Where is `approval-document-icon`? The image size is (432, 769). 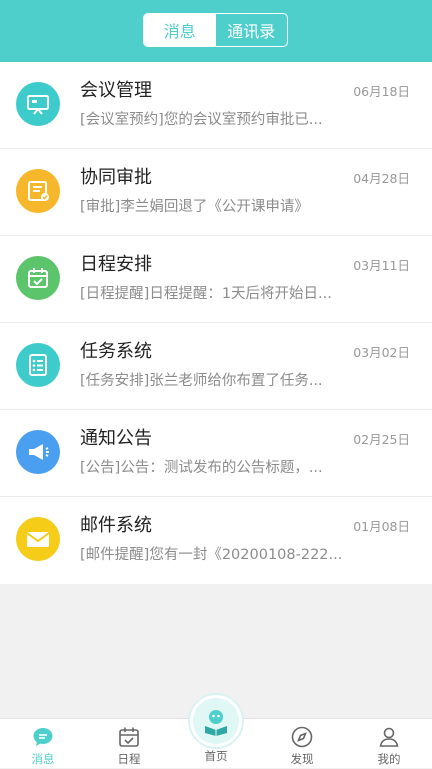 approval-document-icon is located at coordinates (38, 191).